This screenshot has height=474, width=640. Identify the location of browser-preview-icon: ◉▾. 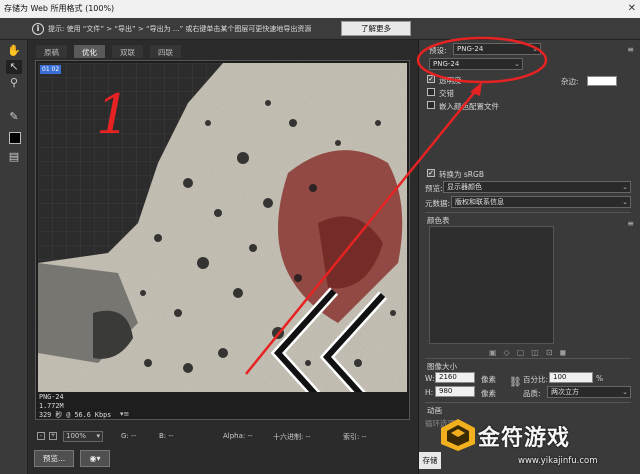
(95, 458).